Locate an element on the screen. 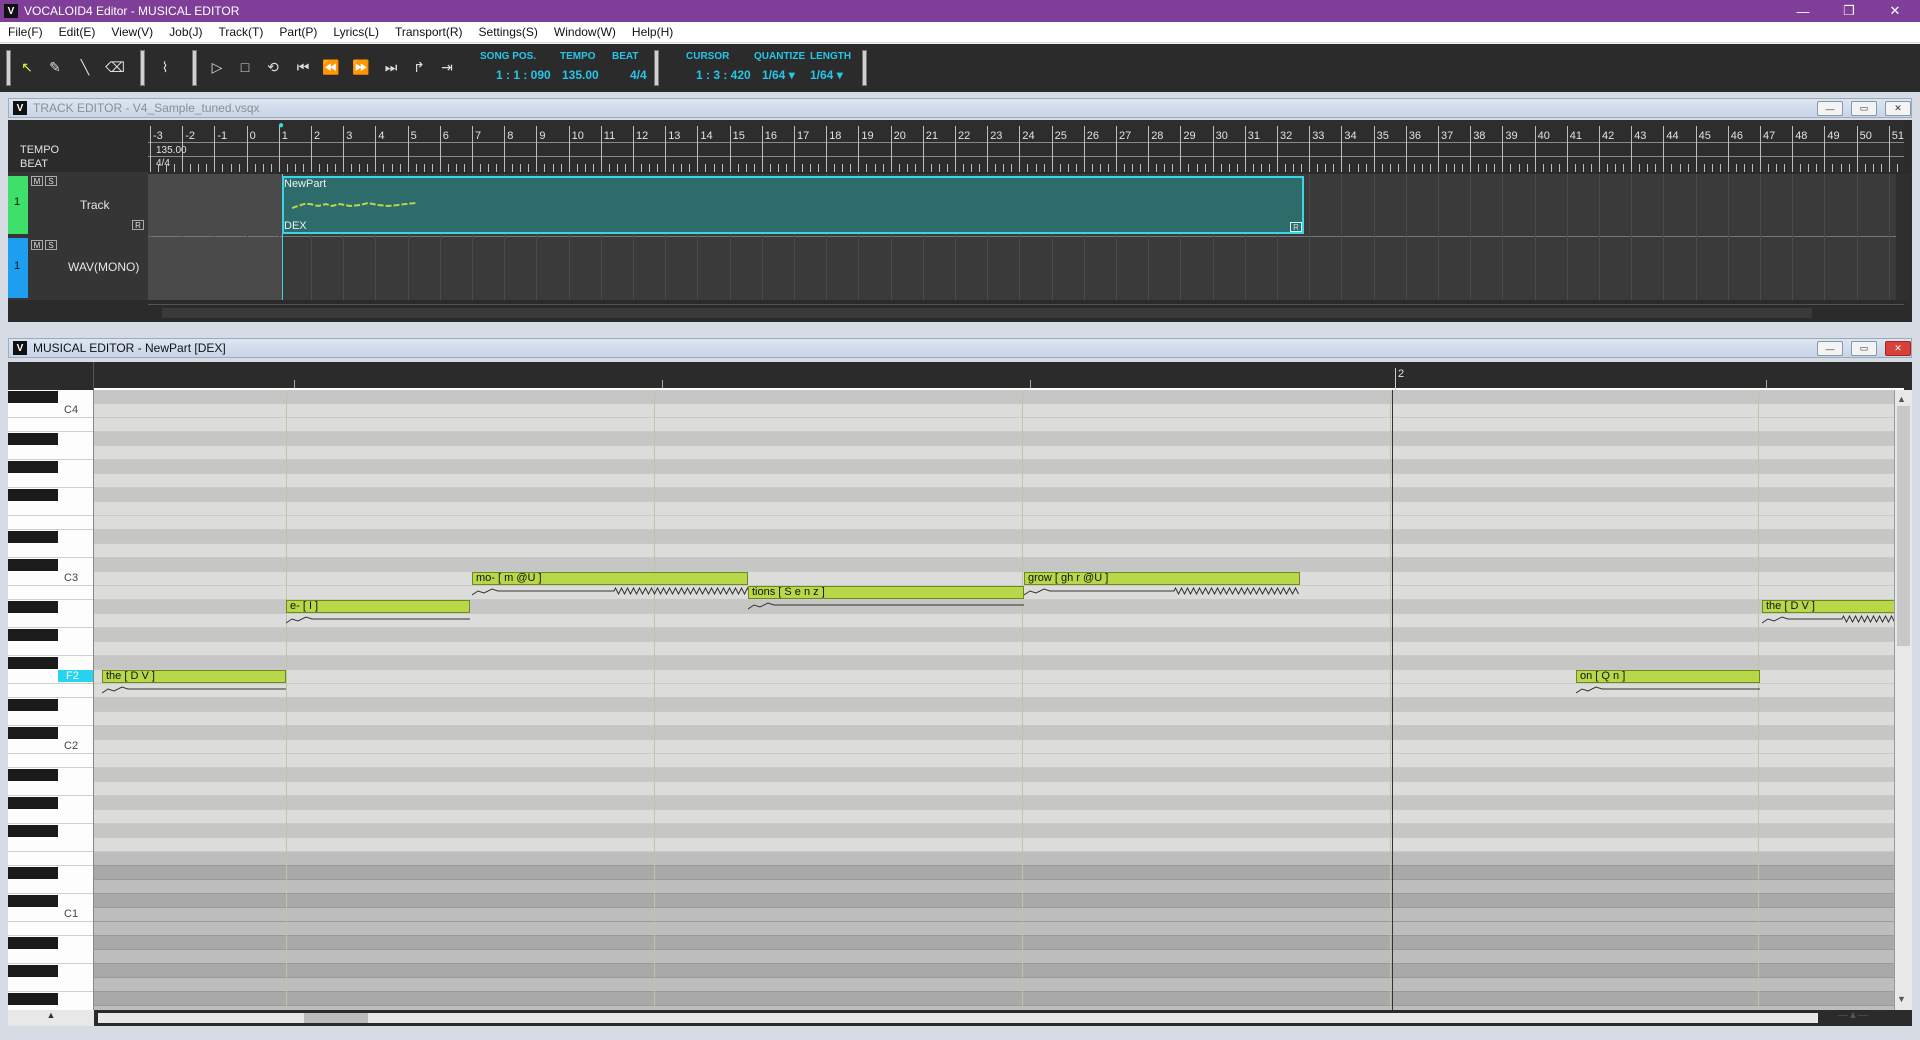  menu-view: View(V) is located at coordinates (132, 32).